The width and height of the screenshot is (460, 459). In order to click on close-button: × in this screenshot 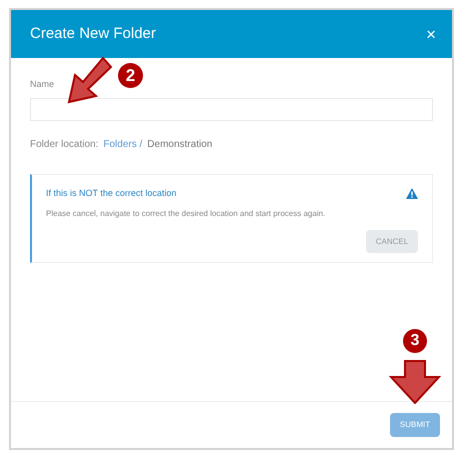, I will do `click(431, 34)`.